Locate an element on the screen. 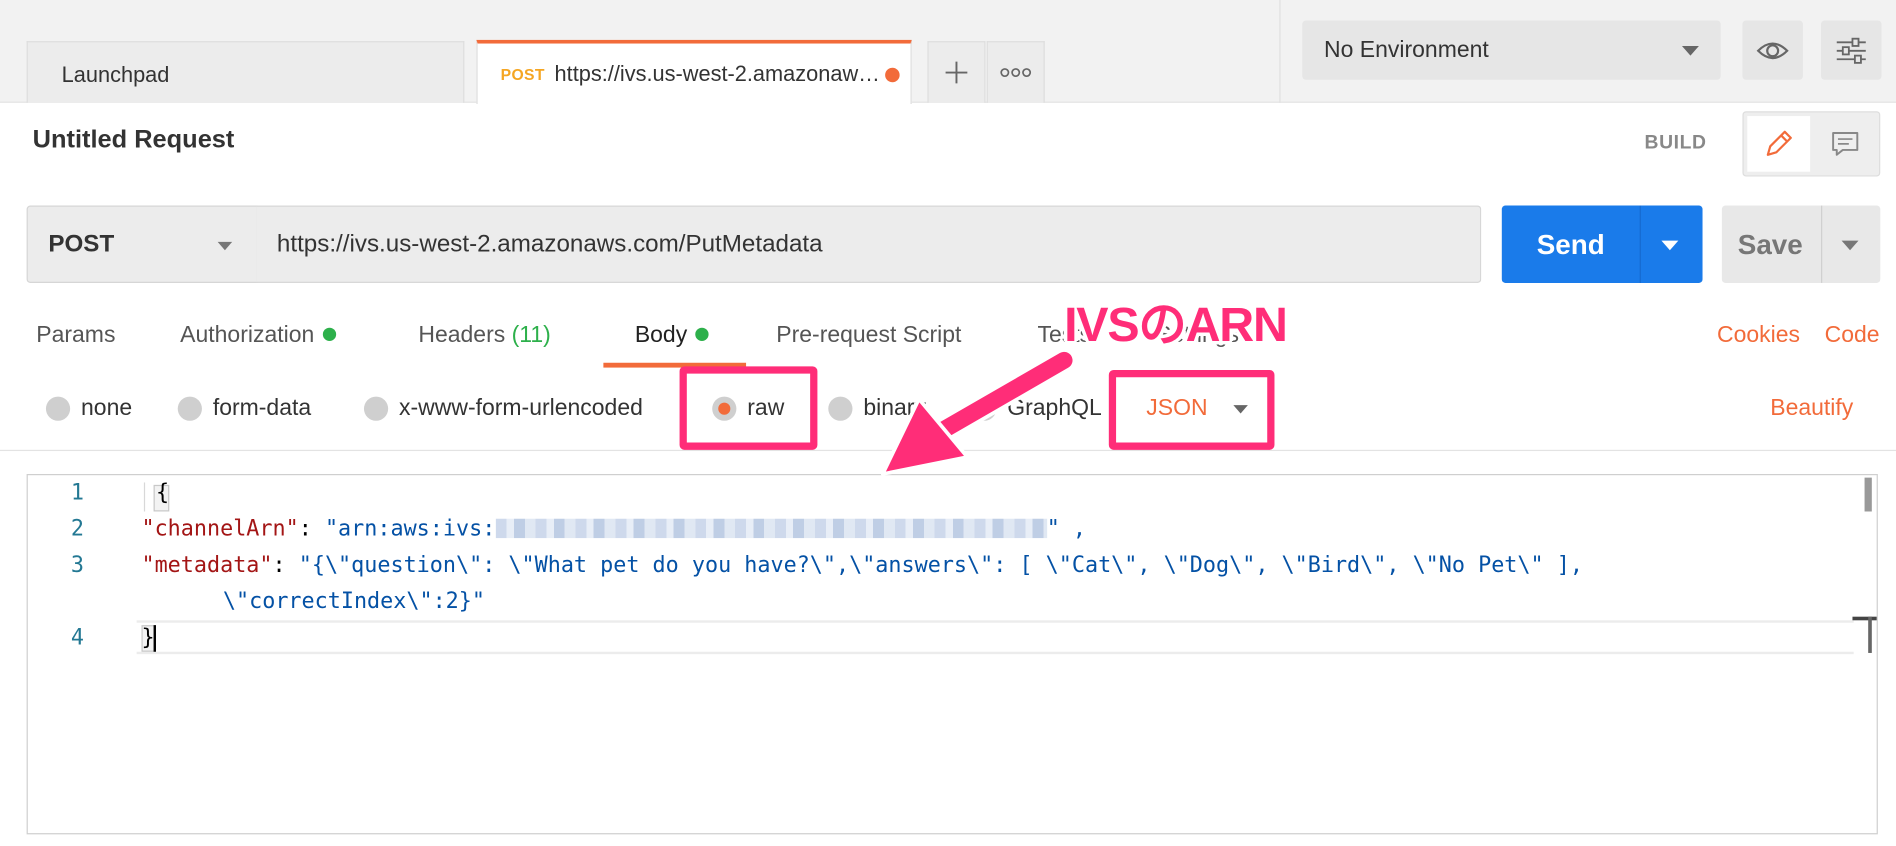 The height and width of the screenshot is (846, 1896). json-key: "channelArn" is located at coordinates (220, 529).